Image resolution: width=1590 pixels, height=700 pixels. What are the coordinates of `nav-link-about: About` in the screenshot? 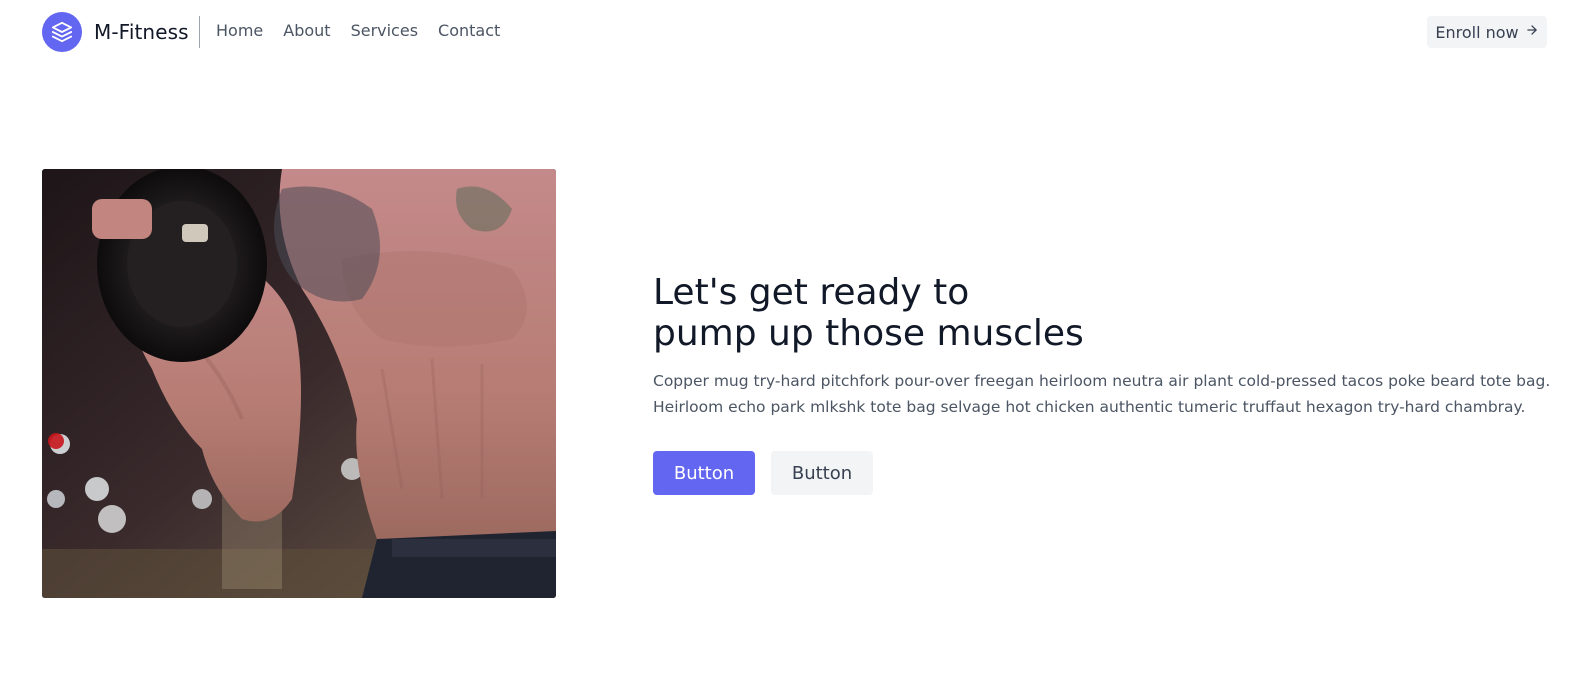 It's located at (306, 30).